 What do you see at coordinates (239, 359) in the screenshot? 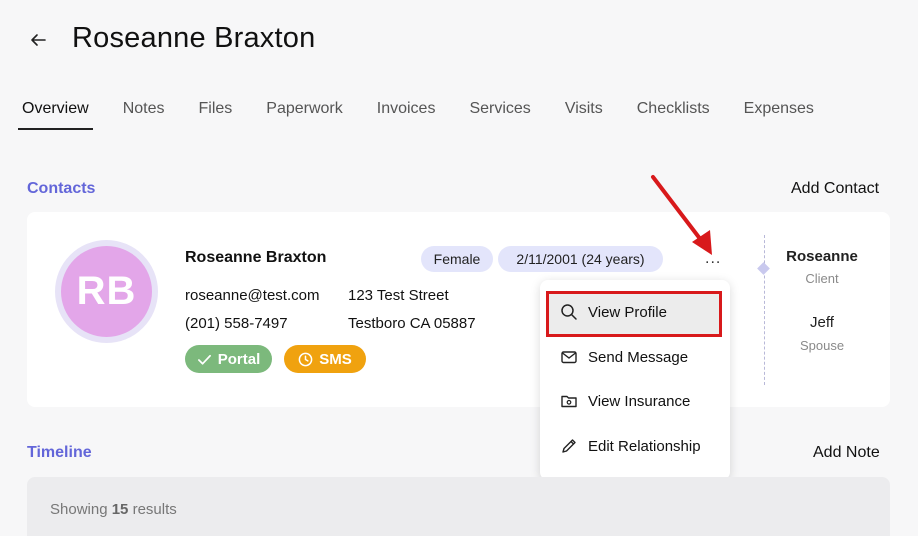
I see `portal-label: Portal` at bounding box center [239, 359].